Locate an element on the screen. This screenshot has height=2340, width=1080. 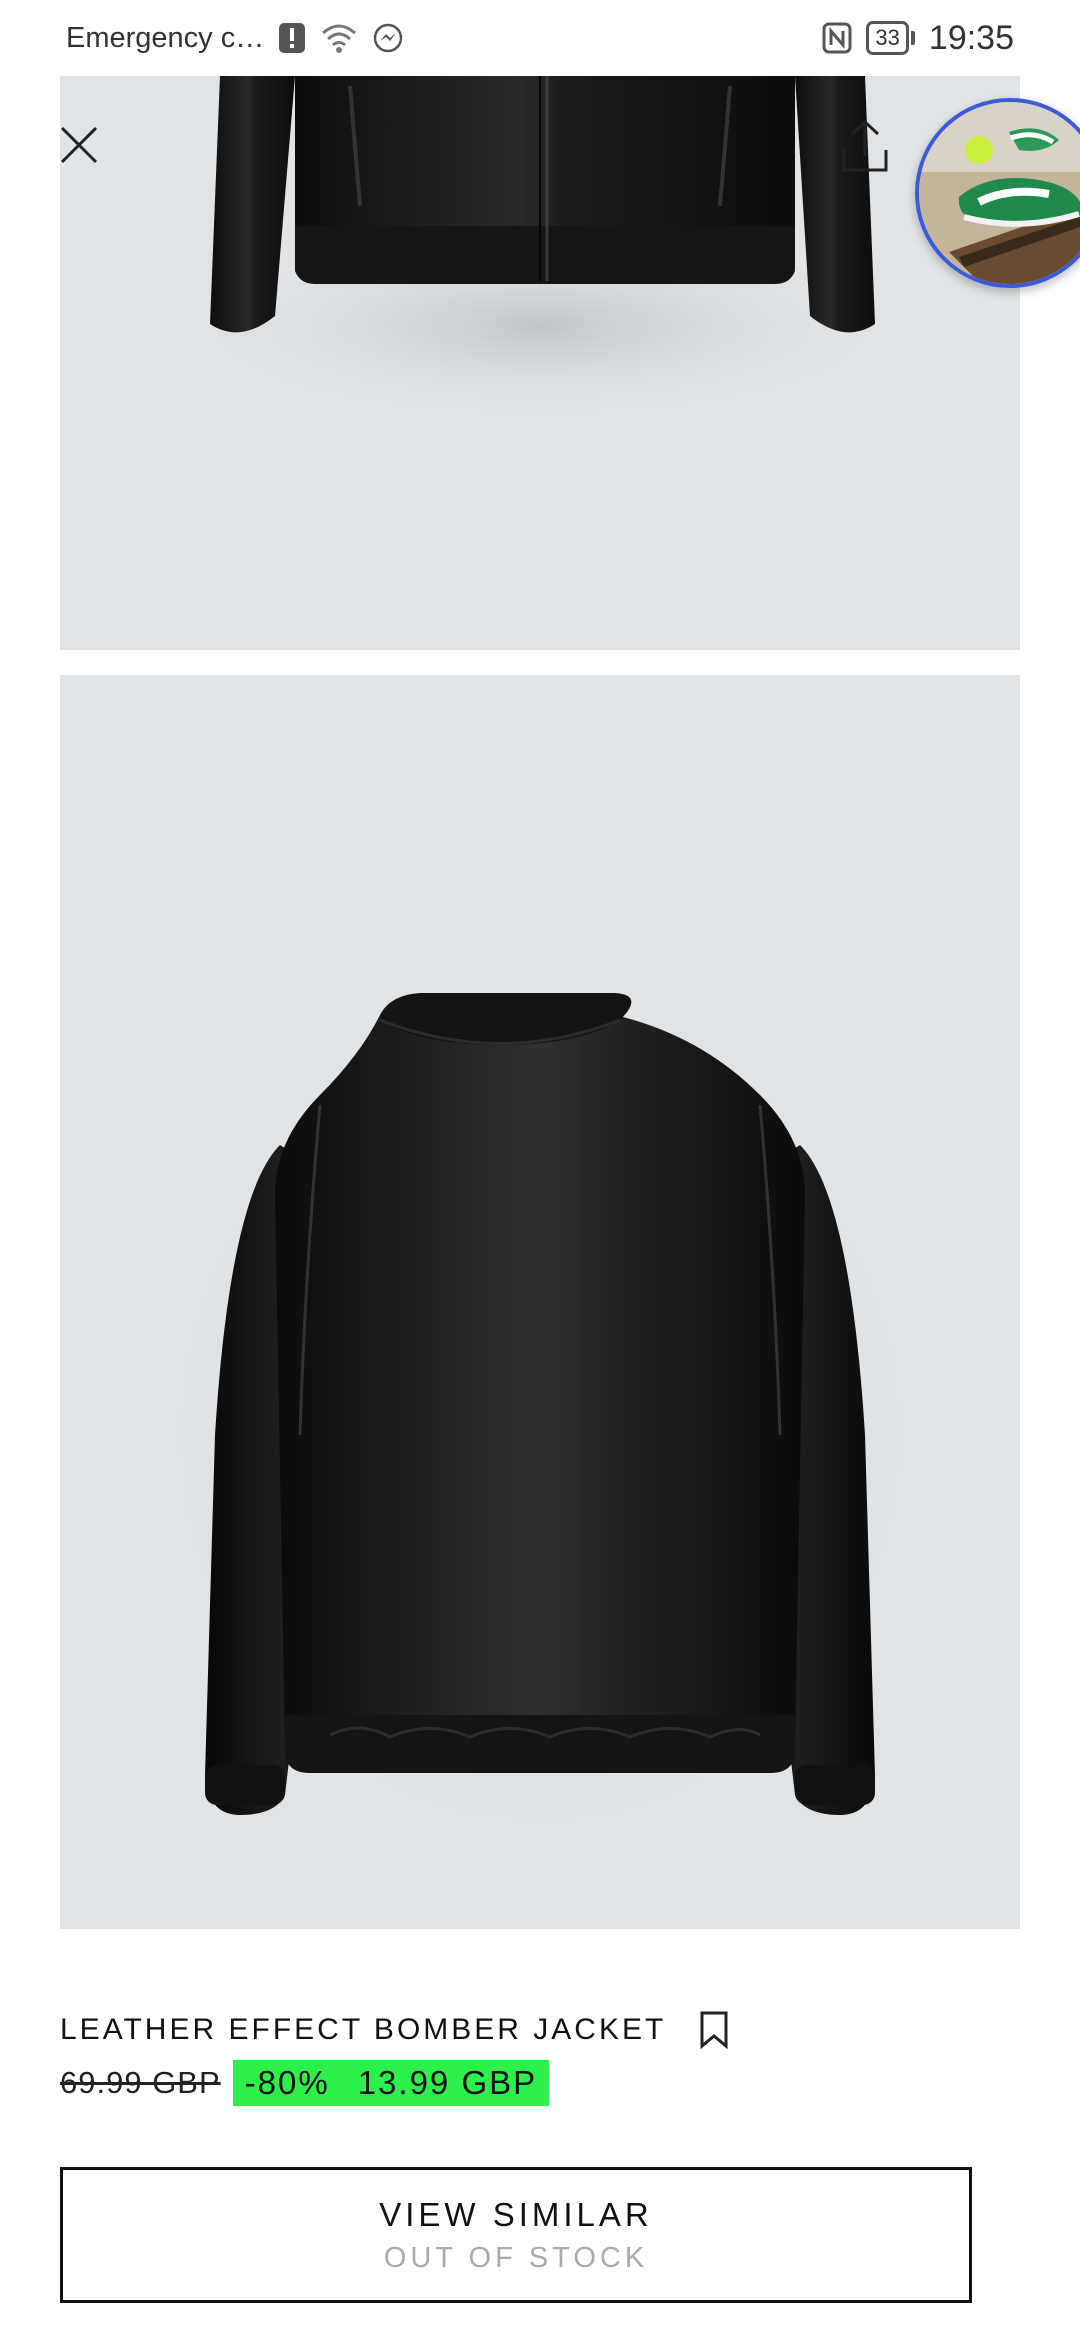
close-icon is located at coordinates (79, 145).